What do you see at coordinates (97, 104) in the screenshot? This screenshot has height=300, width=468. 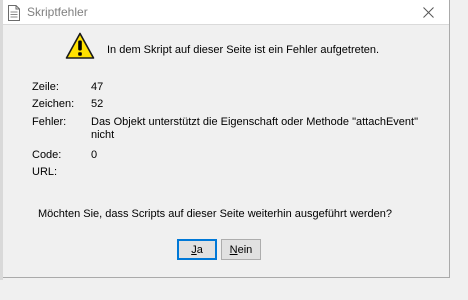 I see `char-value: 52` at bounding box center [97, 104].